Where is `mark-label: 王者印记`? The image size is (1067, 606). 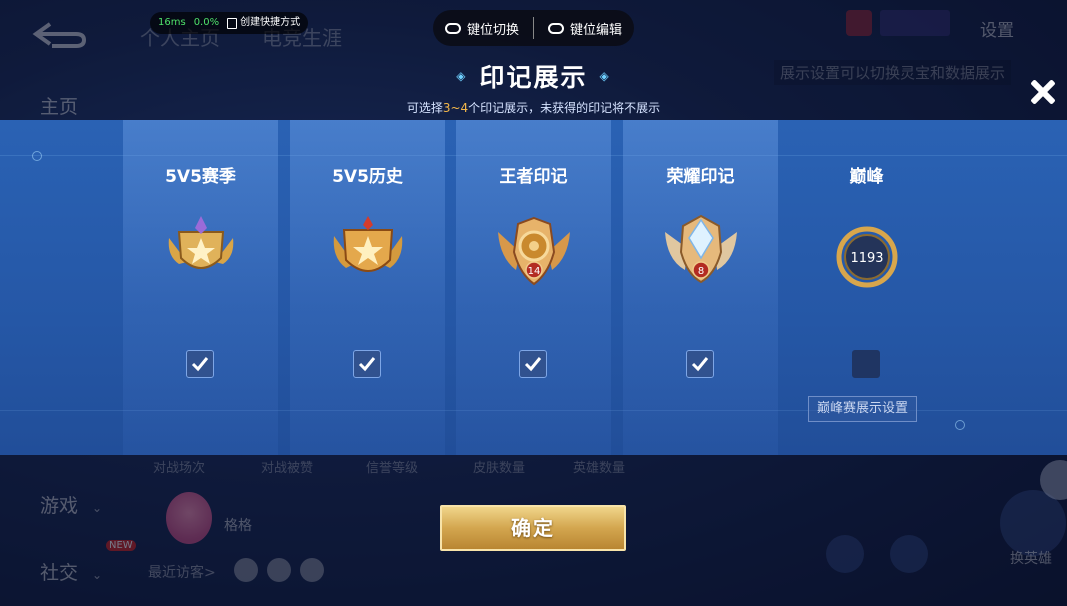 mark-label: 王者印记 is located at coordinates (533, 177).